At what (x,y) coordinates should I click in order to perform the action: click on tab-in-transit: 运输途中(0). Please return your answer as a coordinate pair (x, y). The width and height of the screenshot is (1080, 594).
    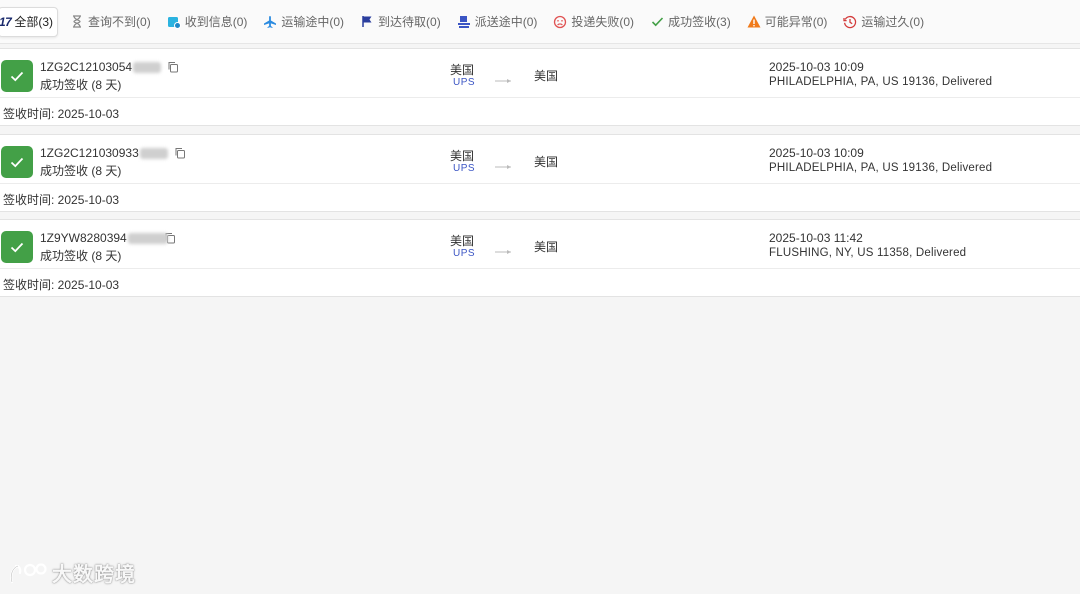
    Looking at the image, I should click on (303, 22).